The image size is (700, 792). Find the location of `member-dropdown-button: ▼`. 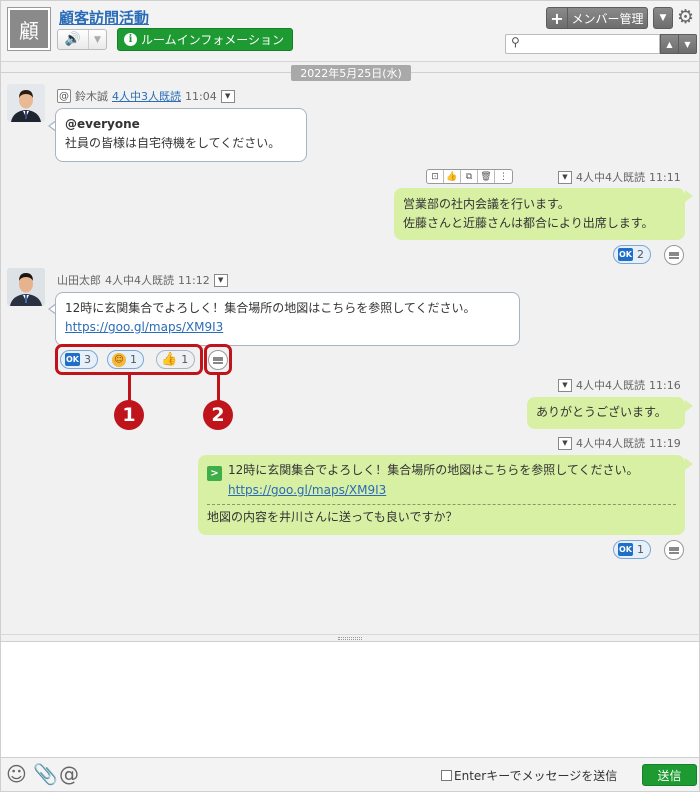

member-dropdown-button: ▼ is located at coordinates (663, 18).